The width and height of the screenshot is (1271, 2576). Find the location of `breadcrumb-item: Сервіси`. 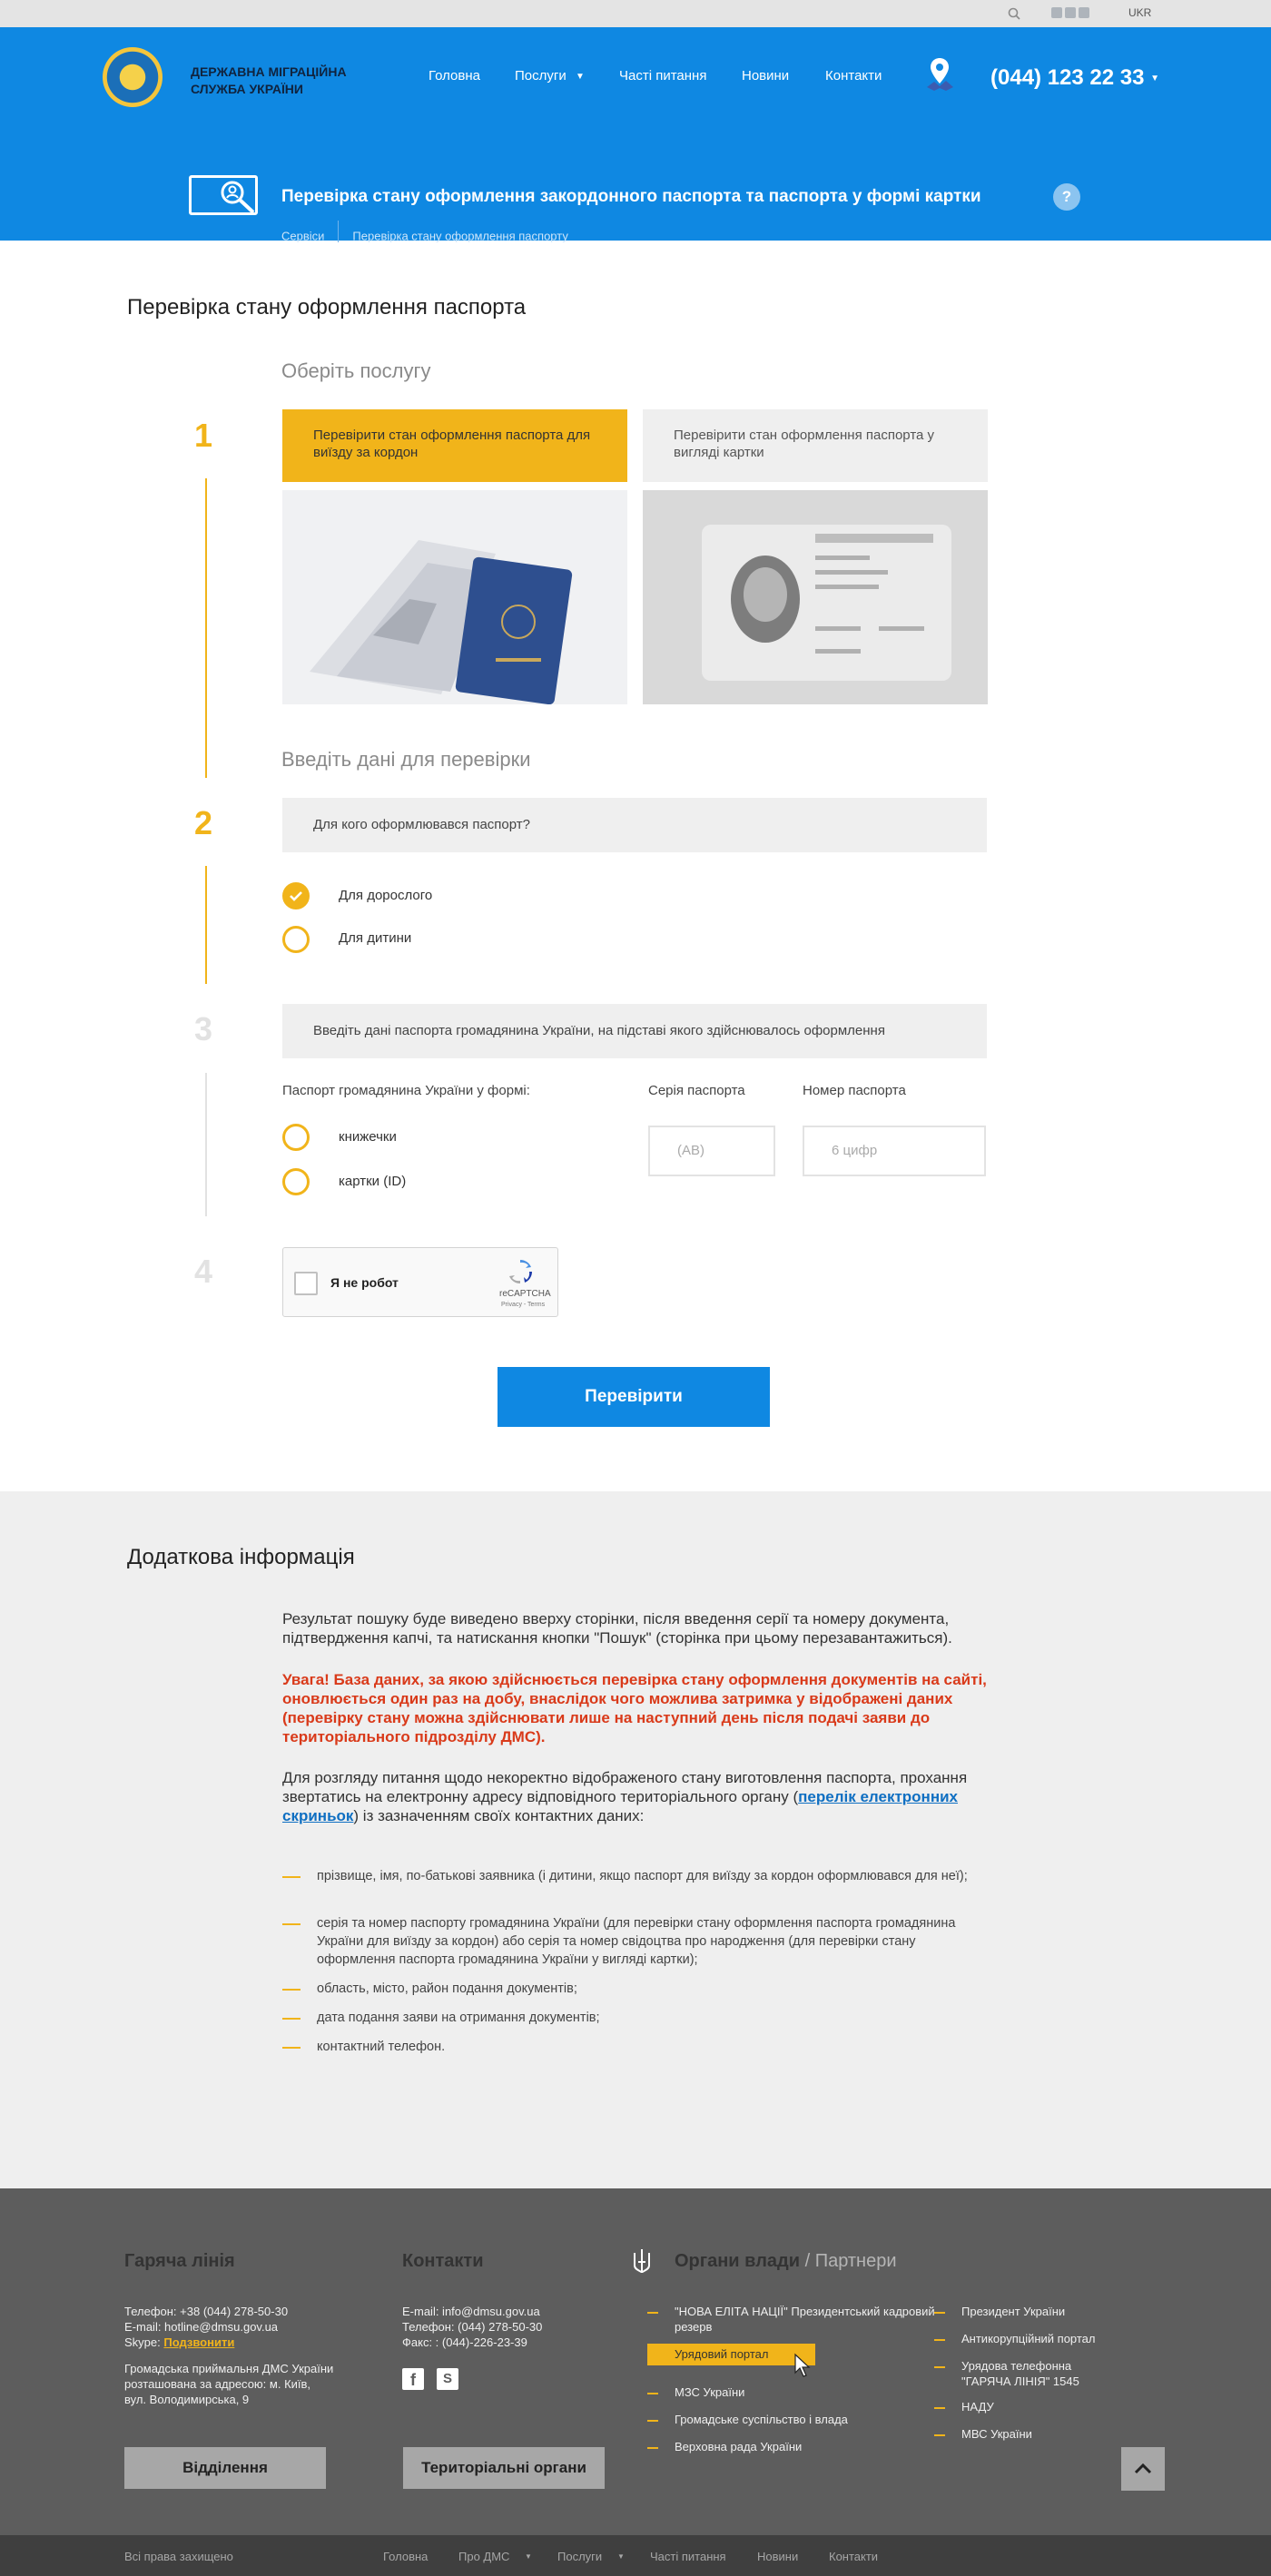

breadcrumb-item: Сервіси is located at coordinates (302, 235).